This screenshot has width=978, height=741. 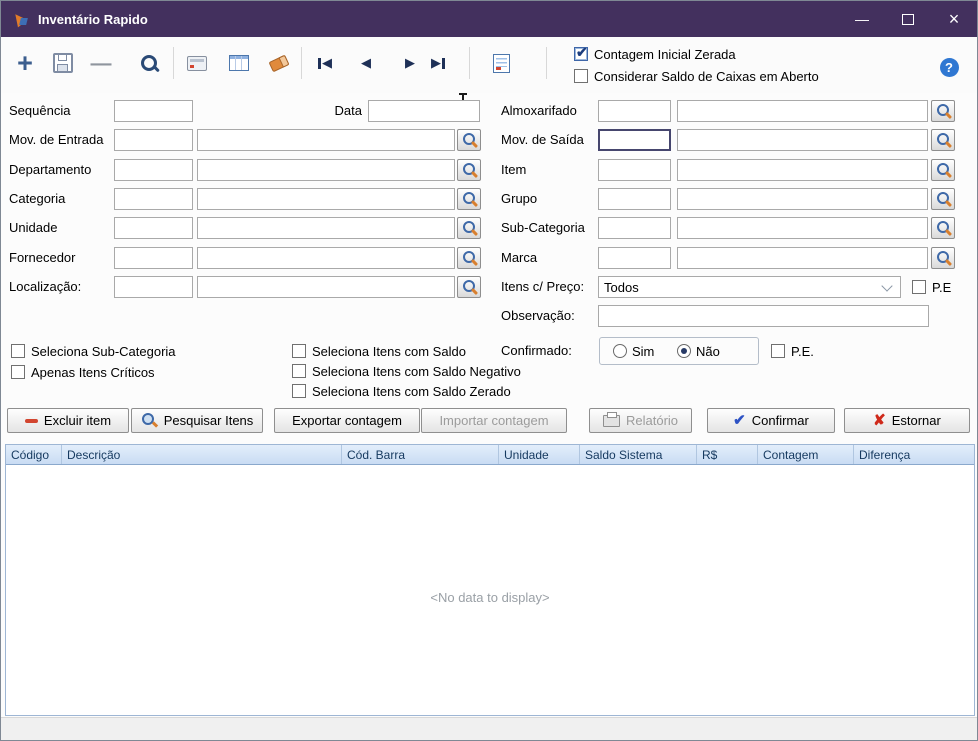 What do you see at coordinates (202, 454) in the screenshot?
I see `column-header-descricao: Descrição` at bounding box center [202, 454].